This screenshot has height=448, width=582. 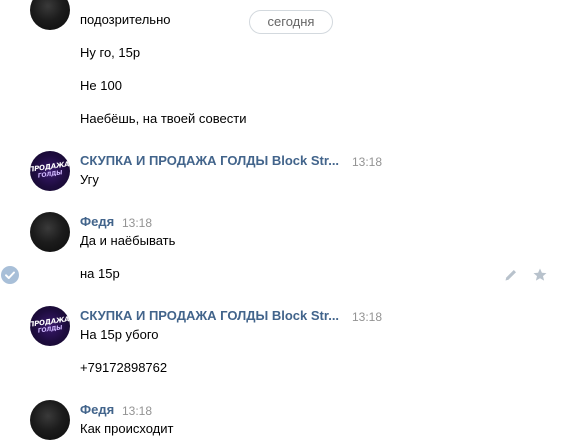 What do you see at coordinates (119, 334) in the screenshot?
I see `message-text: На 15р убого` at bounding box center [119, 334].